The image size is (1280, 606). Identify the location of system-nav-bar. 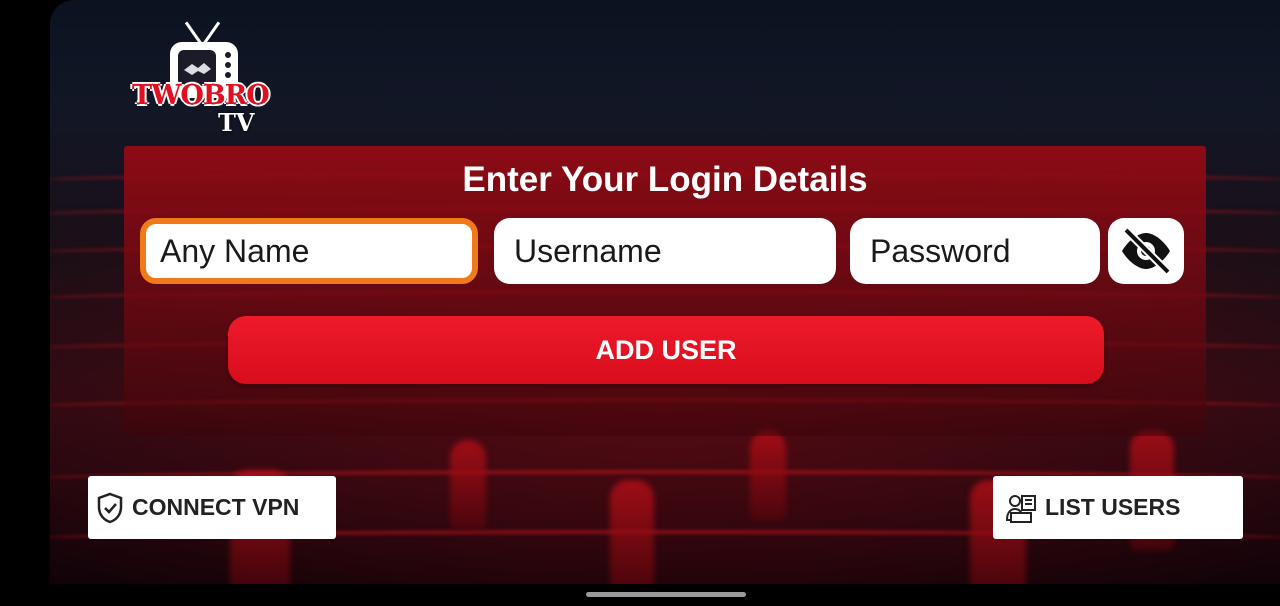
(640, 595).